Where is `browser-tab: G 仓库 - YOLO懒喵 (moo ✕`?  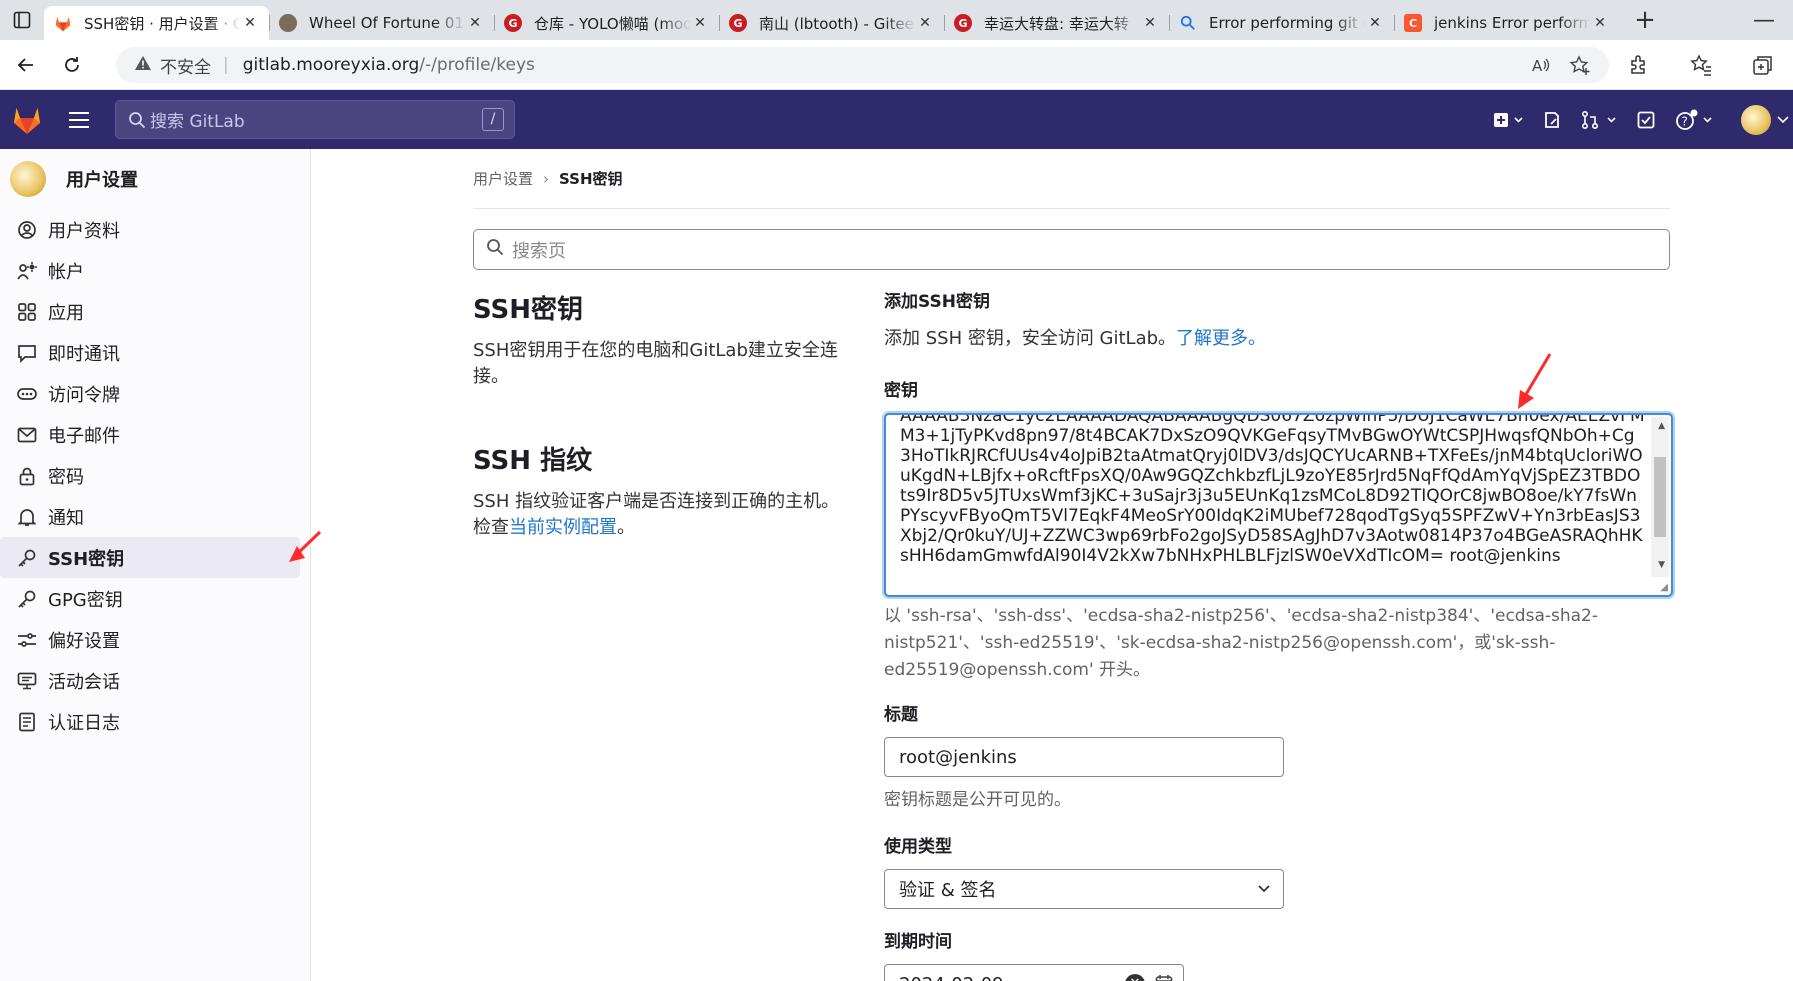 browser-tab: G 仓库 - YOLO懒喵 (moo ✕ is located at coordinates (606, 23).